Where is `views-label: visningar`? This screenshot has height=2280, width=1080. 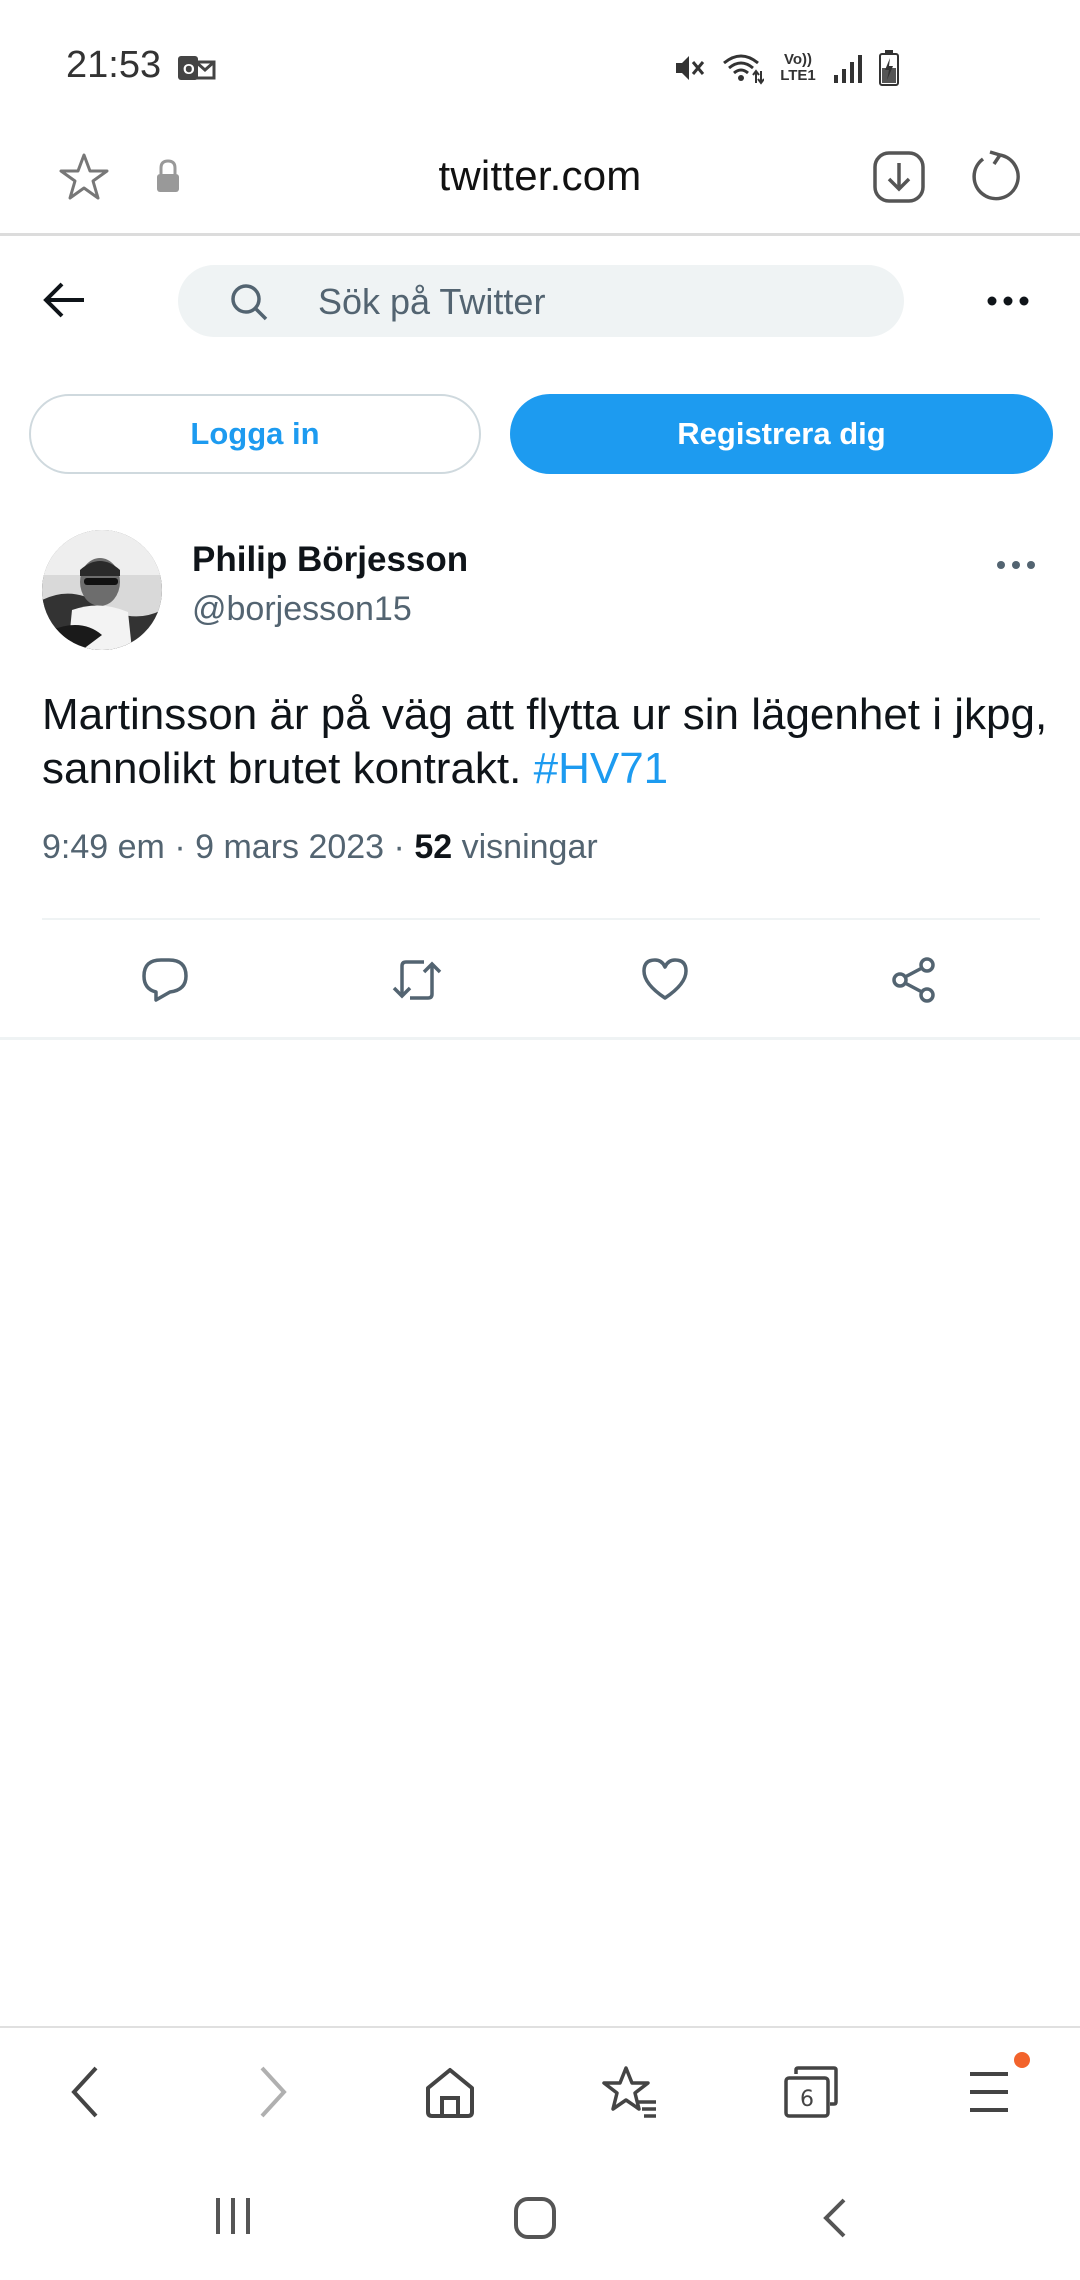
views-label: visningar is located at coordinates (529, 847).